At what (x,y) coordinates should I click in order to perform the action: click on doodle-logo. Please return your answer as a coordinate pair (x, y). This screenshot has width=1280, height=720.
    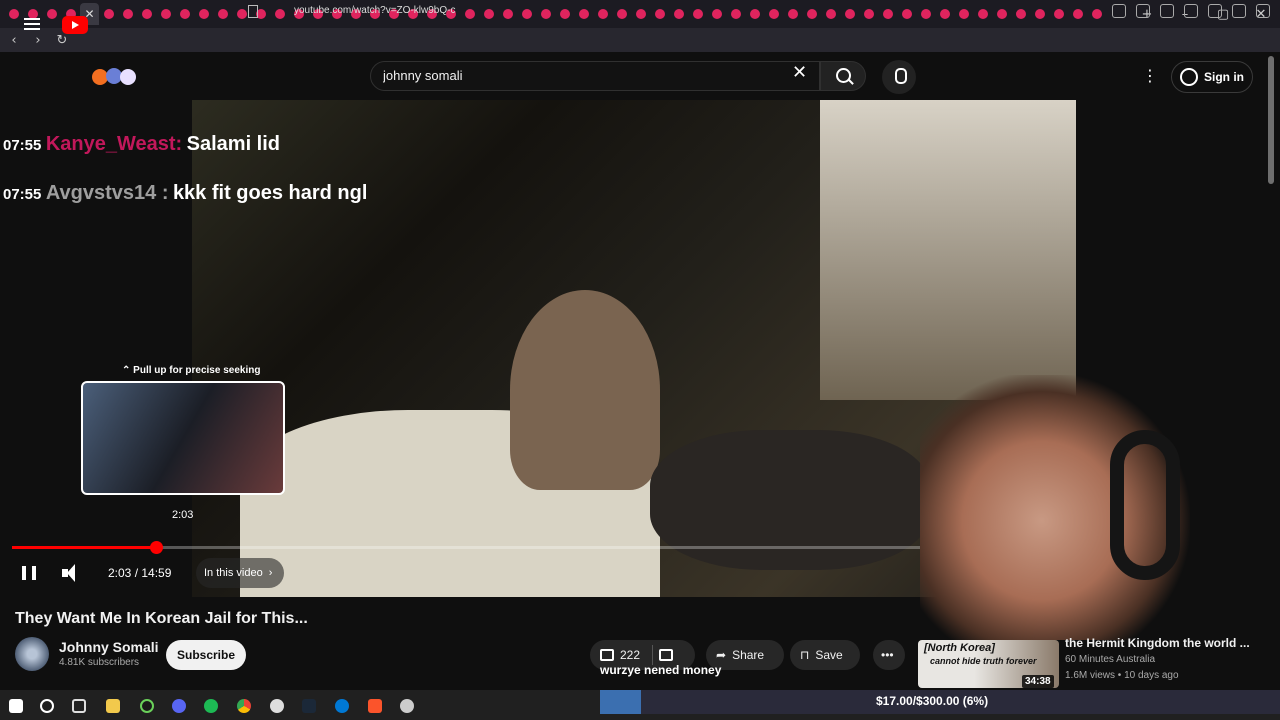
    Looking at the image, I should click on (117, 77).